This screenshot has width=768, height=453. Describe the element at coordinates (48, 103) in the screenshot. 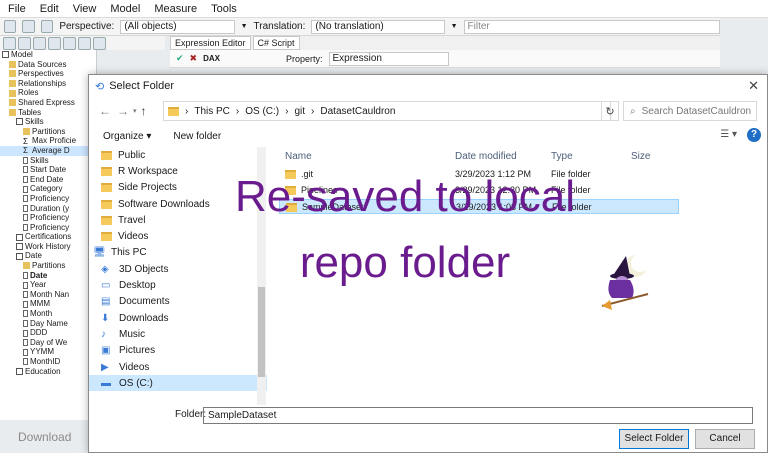

I see `tree-node: Shared Express` at that location.